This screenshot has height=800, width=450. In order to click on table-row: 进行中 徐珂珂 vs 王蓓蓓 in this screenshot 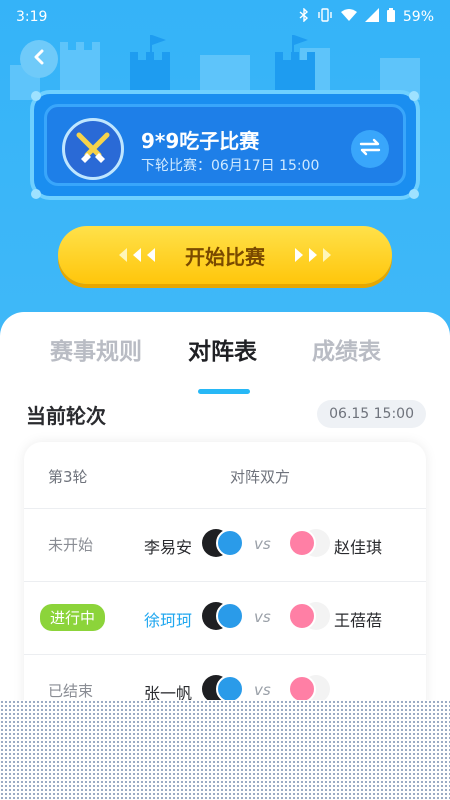, I will do `click(225, 617)`.